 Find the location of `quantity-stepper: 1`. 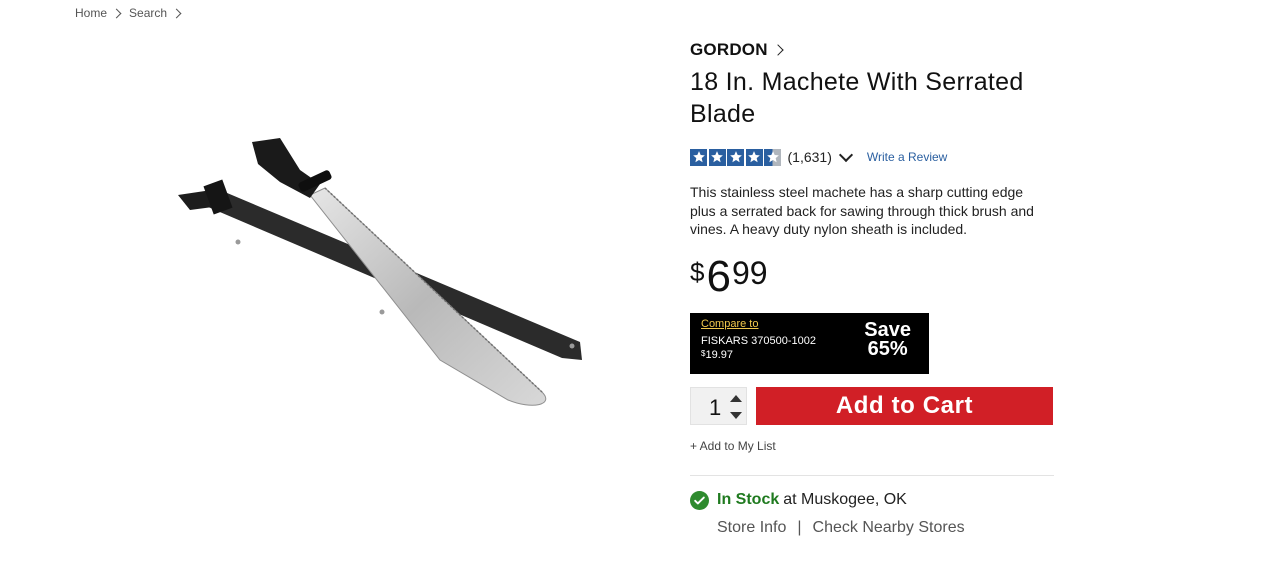

quantity-stepper: 1 is located at coordinates (718, 405).